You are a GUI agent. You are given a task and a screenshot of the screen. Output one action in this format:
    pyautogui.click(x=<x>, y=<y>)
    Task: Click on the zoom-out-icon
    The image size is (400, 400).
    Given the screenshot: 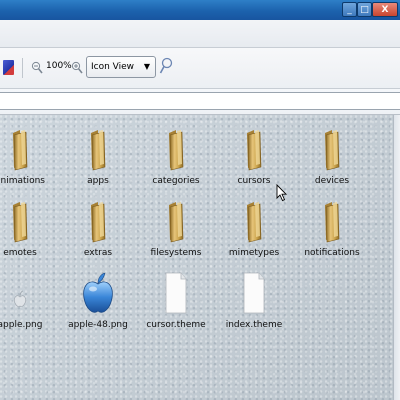 What is the action you would take?
    pyautogui.click(x=37, y=67)
    